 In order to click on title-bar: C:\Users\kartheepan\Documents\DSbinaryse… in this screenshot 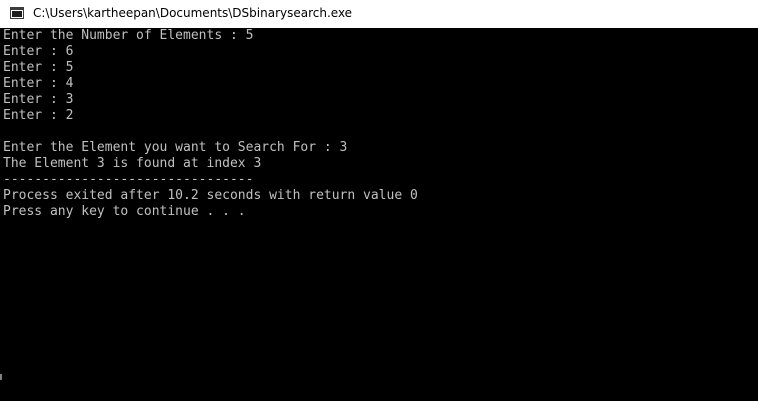, I will do `click(379, 14)`.